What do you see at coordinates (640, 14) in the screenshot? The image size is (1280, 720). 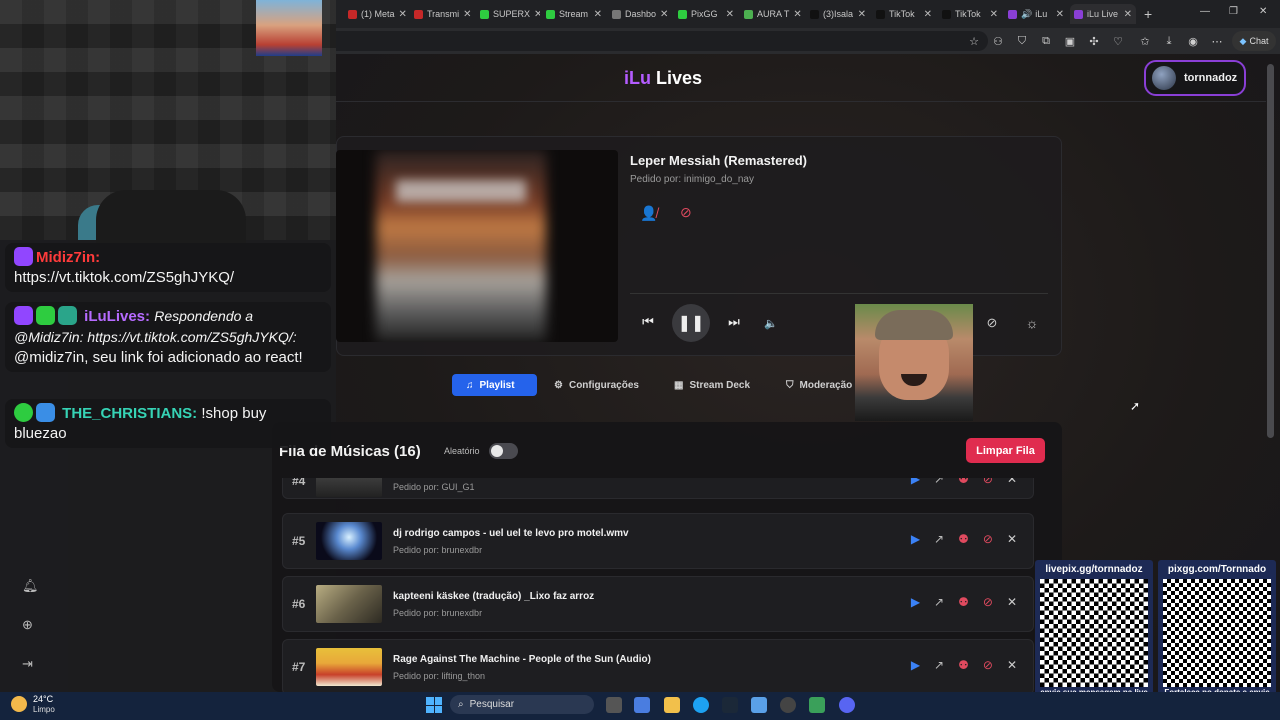 I see `browser-tab: Dashbo ✕` at bounding box center [640, 14].